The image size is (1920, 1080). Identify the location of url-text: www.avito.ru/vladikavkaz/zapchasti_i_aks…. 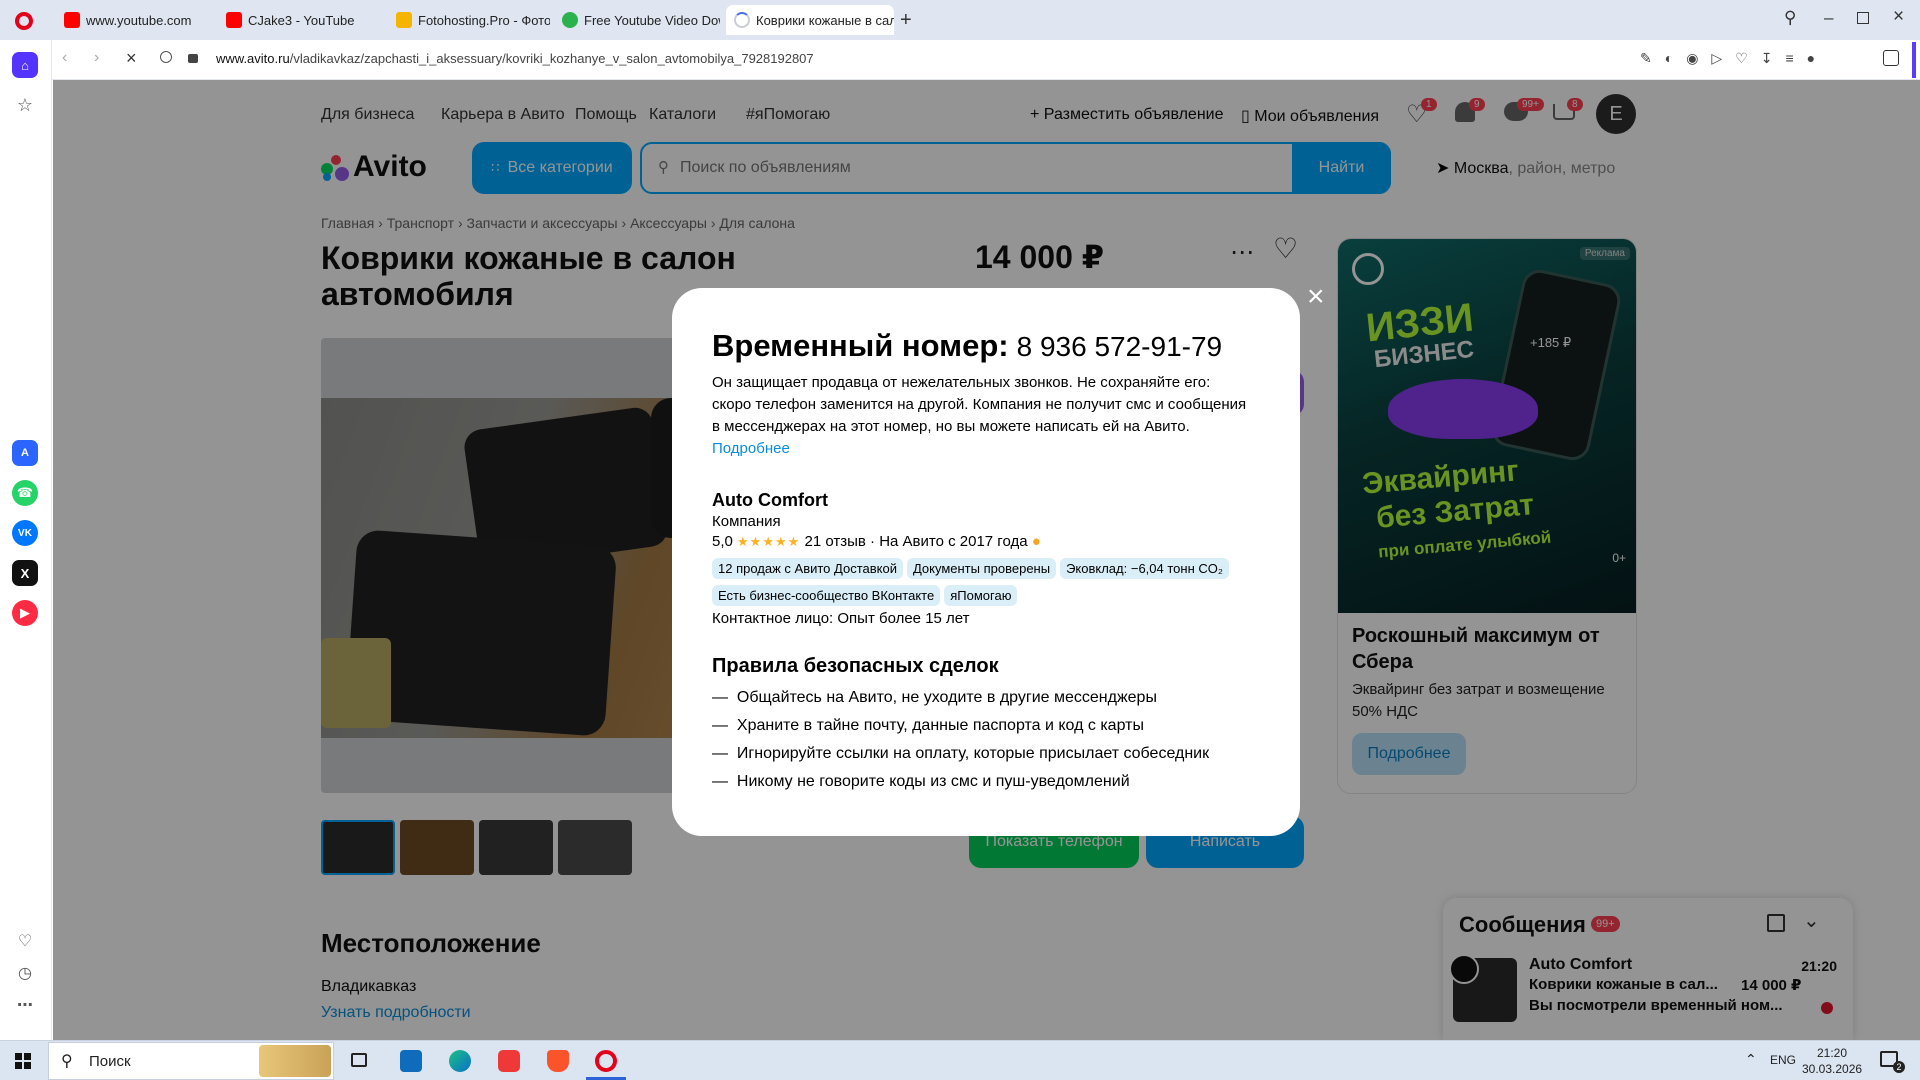
(515, 58).